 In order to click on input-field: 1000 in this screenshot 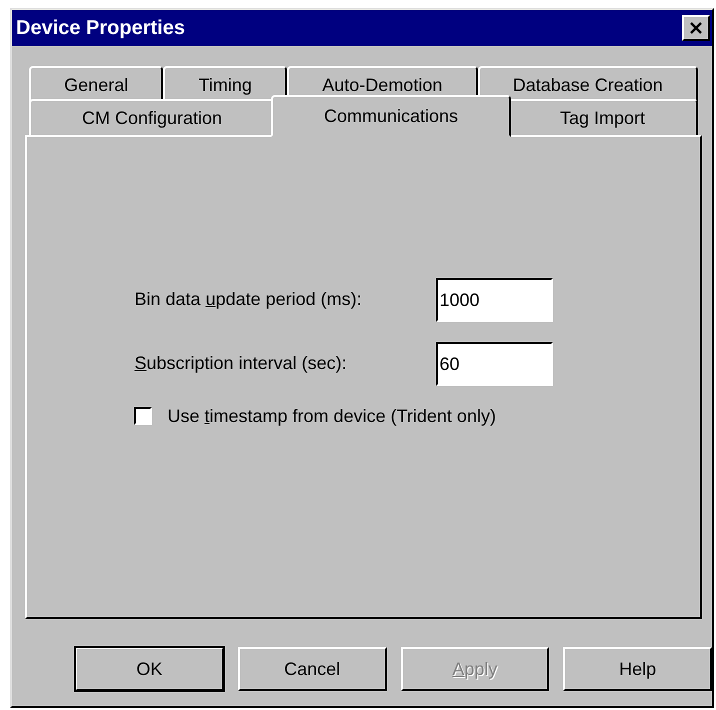, I will do `click(494, 300)`.